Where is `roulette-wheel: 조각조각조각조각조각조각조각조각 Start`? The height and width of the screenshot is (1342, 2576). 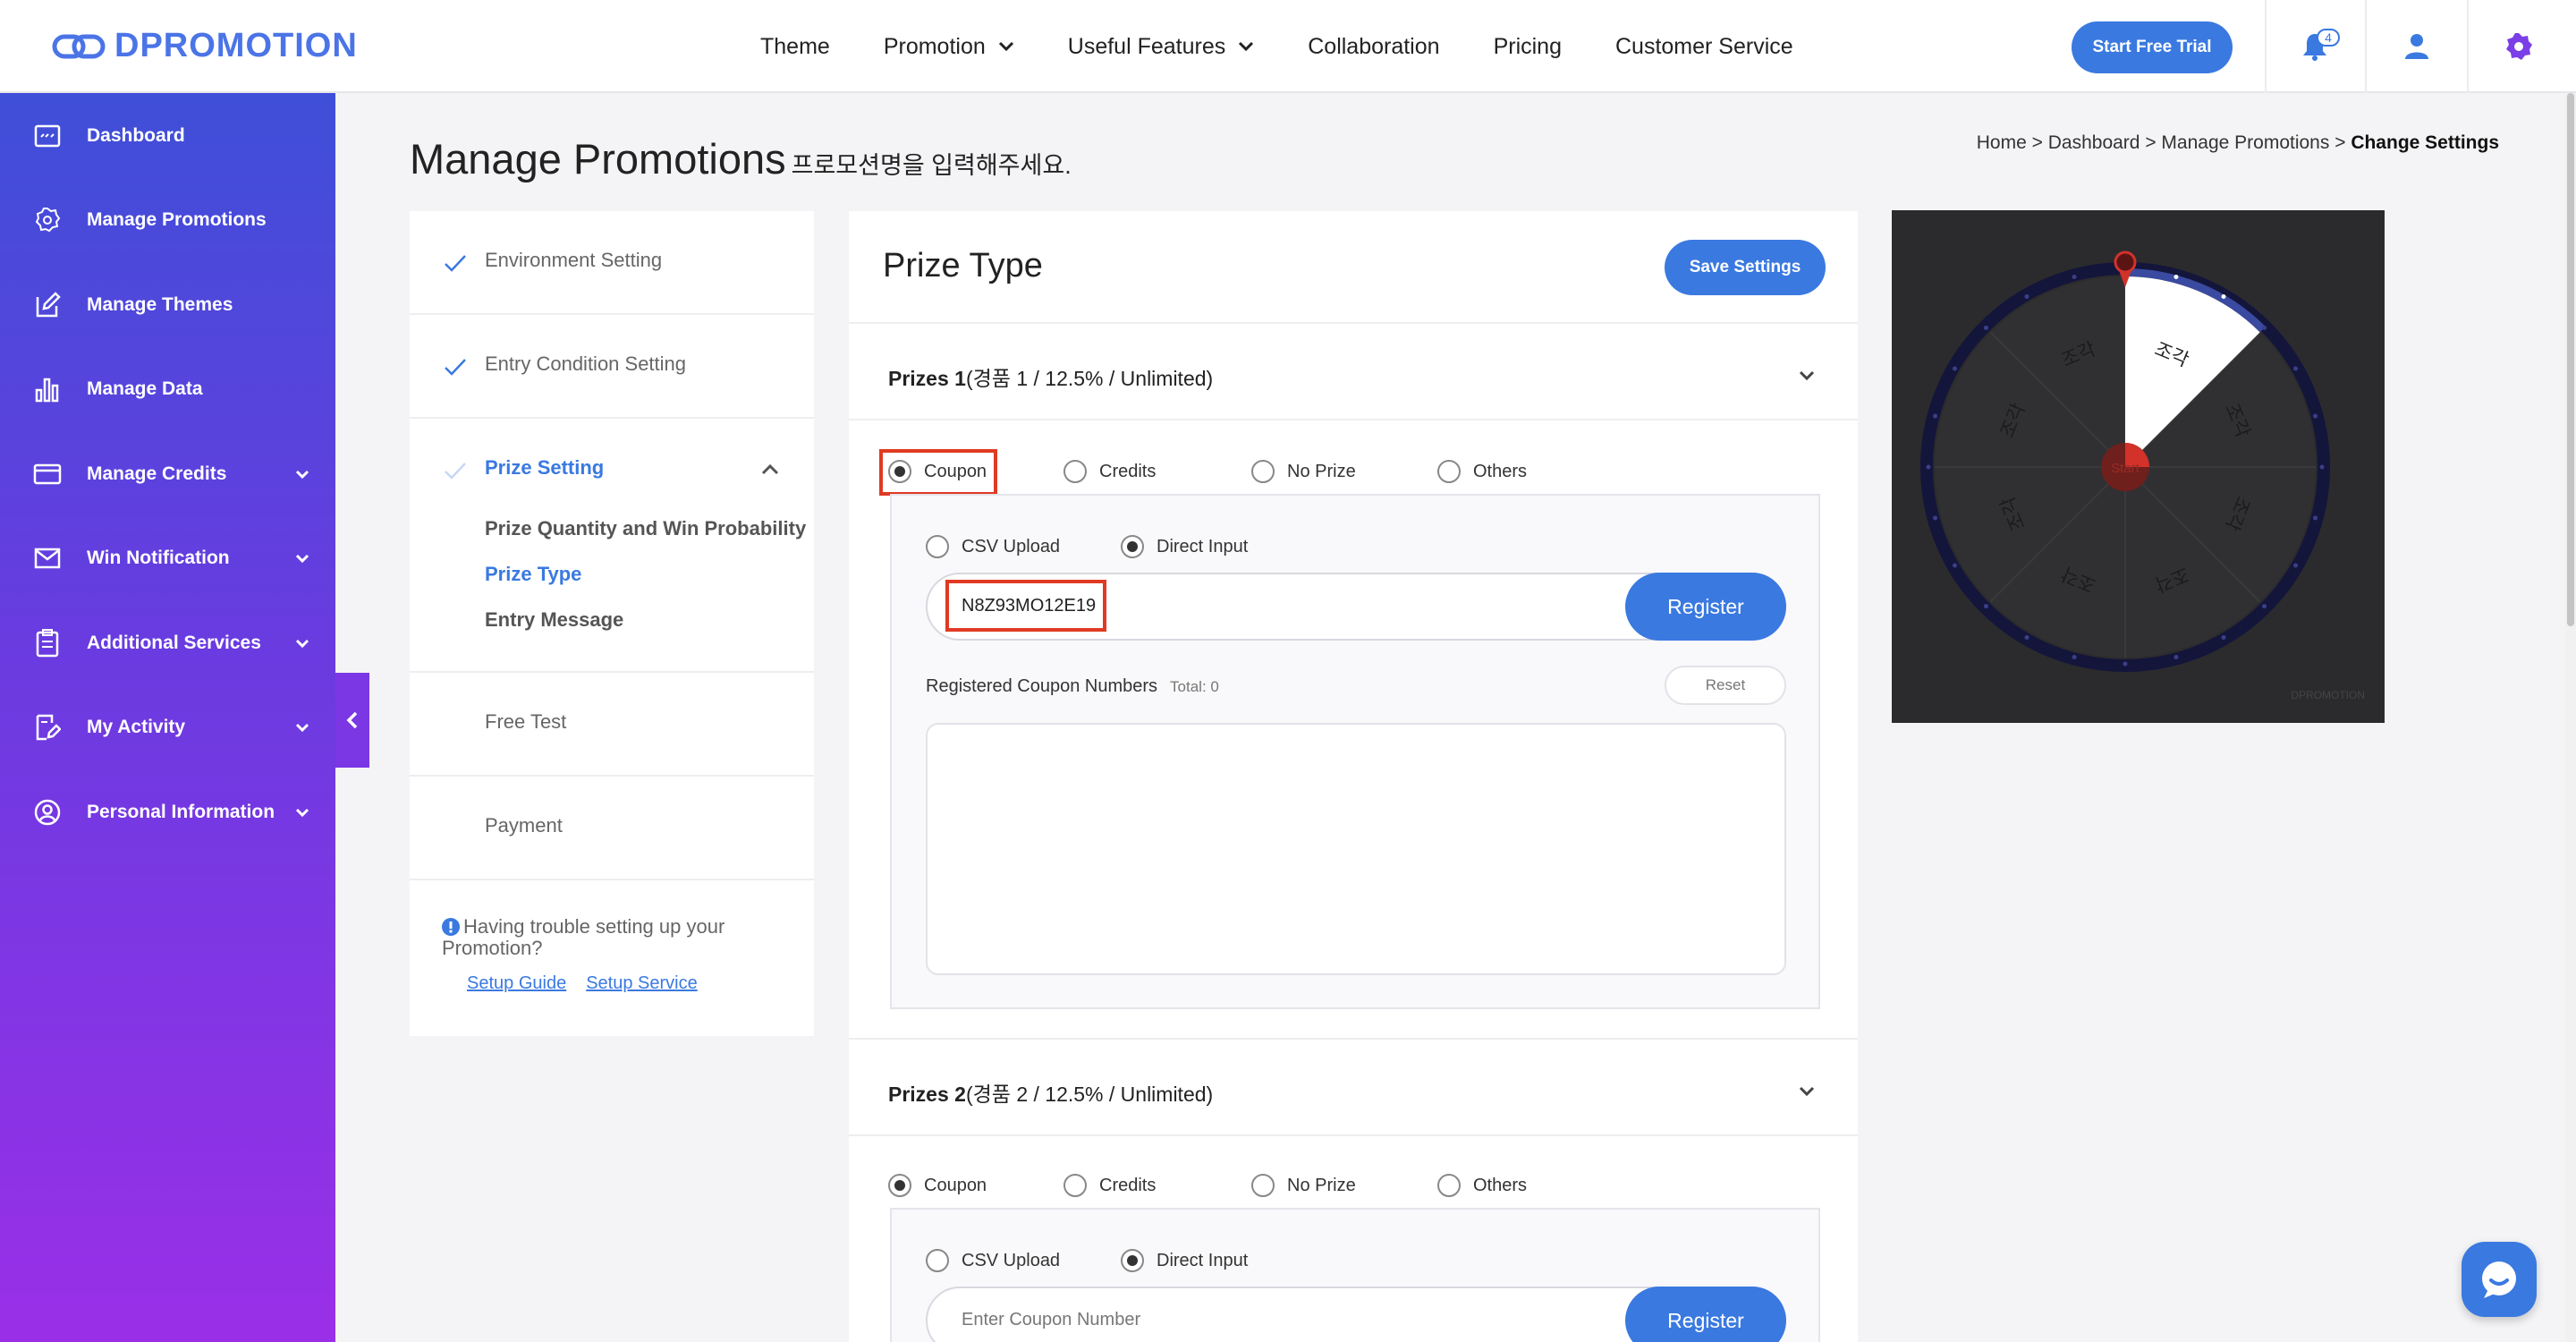 roulette-wheel: 조각조각조각조각조각조각조각조각 Start is located at coordinates (2125, 462).